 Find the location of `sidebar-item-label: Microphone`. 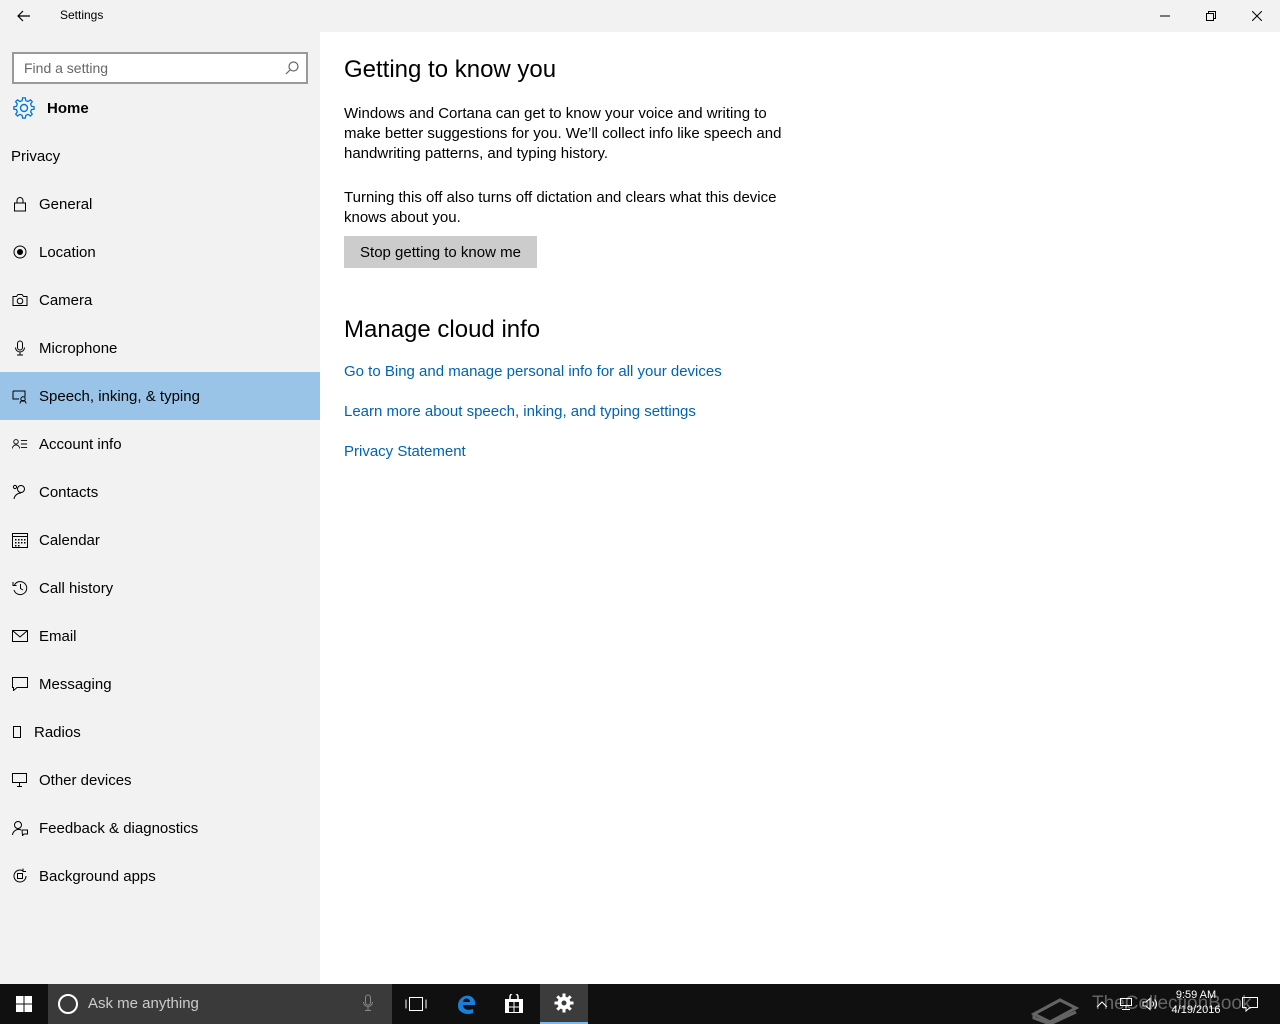

sidebar-item-label: Microphone is located at coordinates (78, 348).